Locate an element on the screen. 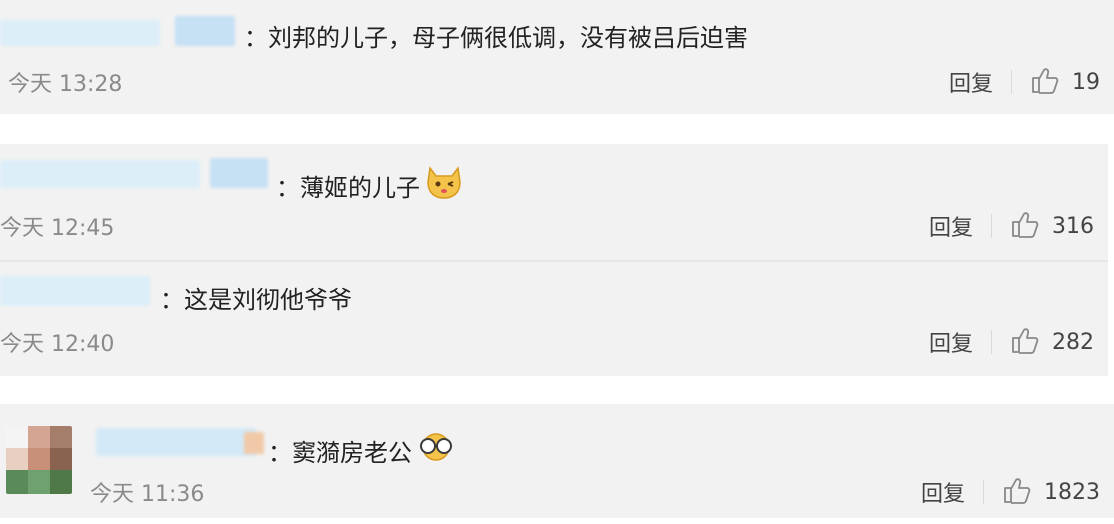  like-count: 316 is located at coordinates (1073, 226).